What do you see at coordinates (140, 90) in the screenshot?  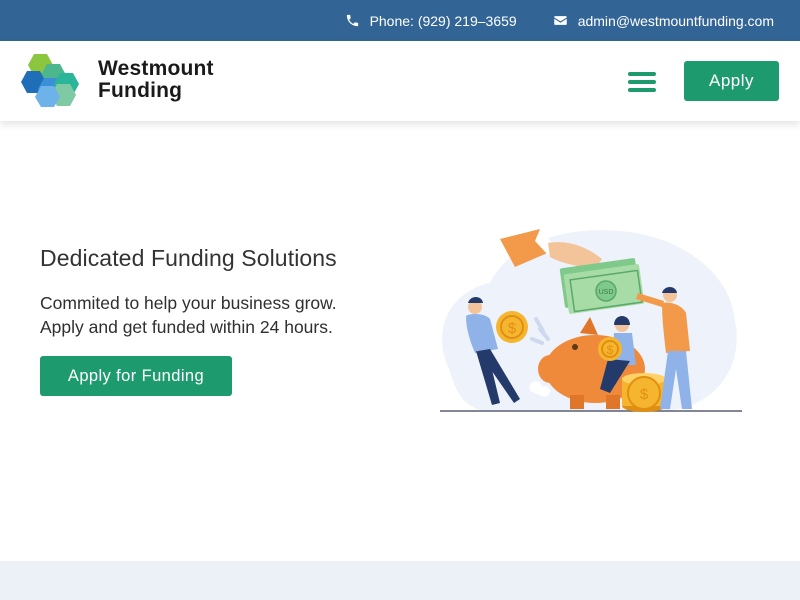 I see `logo-line-2: Funding` at bounding box center [140, 90].